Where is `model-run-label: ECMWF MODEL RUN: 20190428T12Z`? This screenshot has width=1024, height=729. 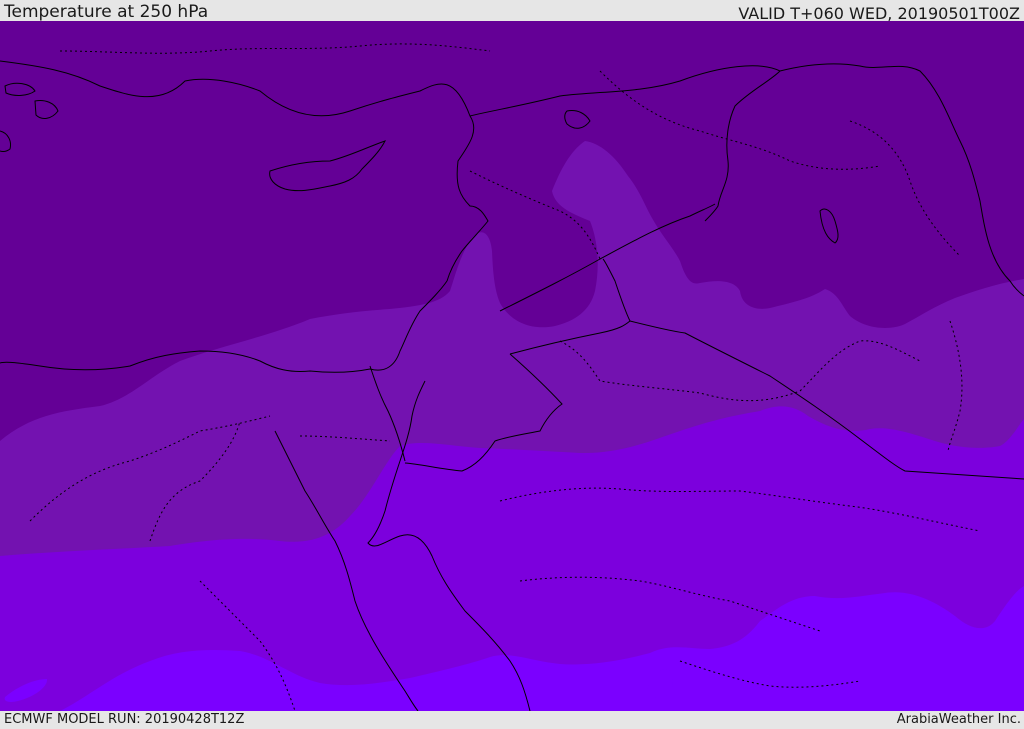
model-run-label: ECMWF MODEL RUN: 20190428T12Z is located at coordinates (124, 719).